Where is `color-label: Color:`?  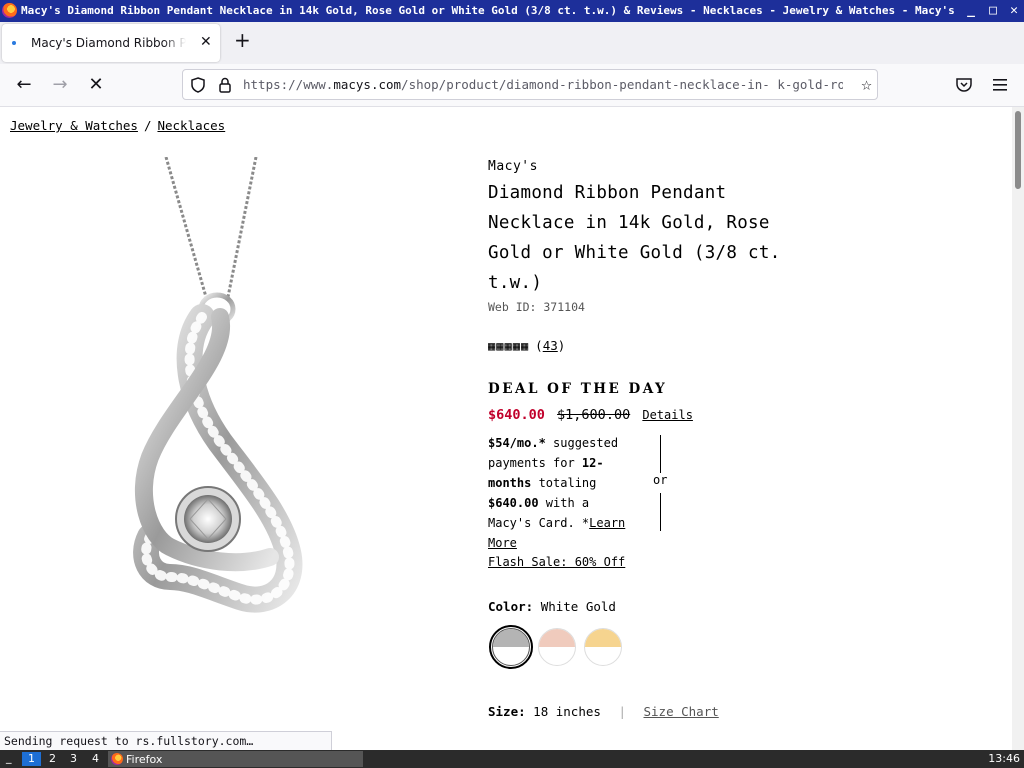 color-label: Color: is located at coordinates (511, 606).